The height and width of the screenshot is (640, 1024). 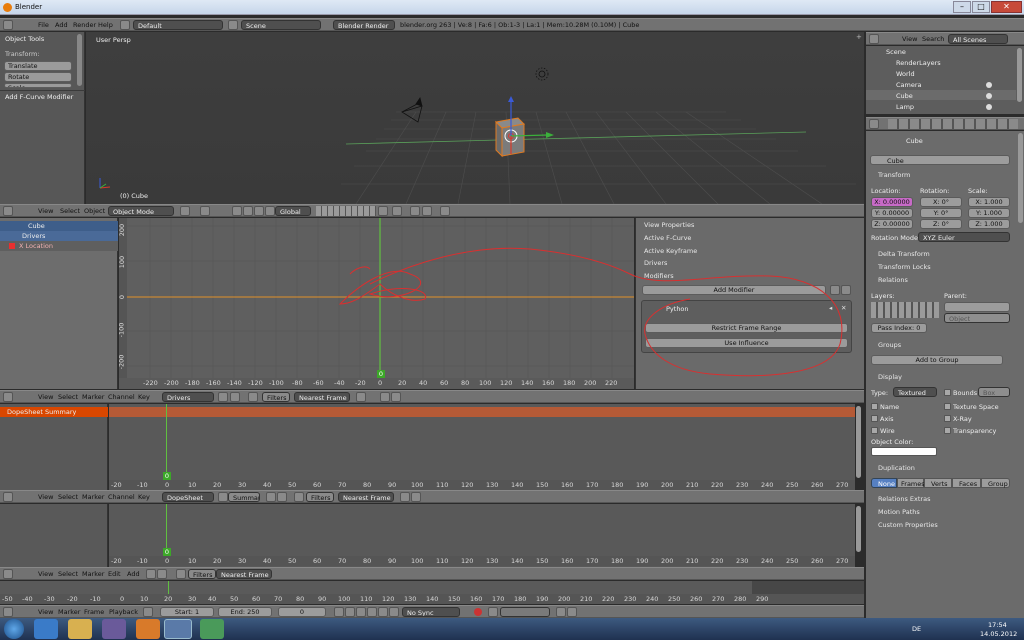 What do you see at coordinates (989, 202) in the screenshot?
I see `scale-x-field: X: 1.000` at bounding box center [989, 202].